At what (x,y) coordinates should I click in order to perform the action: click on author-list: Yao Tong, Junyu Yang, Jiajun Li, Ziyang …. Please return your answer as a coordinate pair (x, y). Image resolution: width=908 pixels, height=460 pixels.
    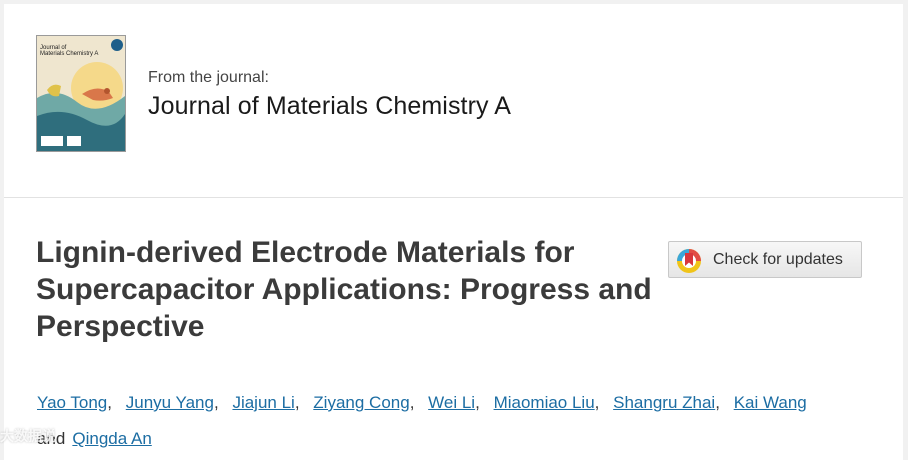
    Looking at the image, I should click on (452, 421).